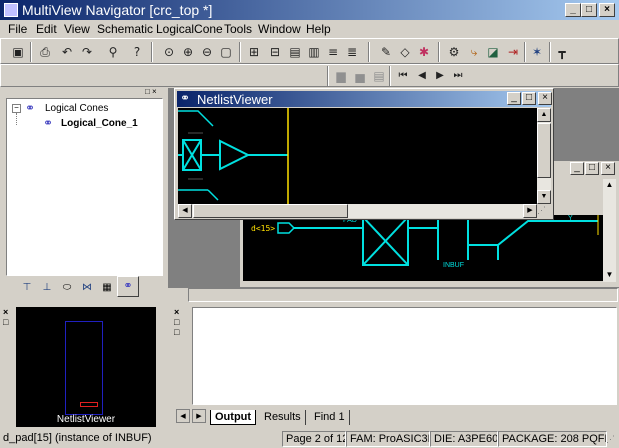 This screenshot has height=448, width=619. Describe the element at coordinates (544, 115) in the screenshot. I see `netlist-scroll-up-icon: ▲` at that location.